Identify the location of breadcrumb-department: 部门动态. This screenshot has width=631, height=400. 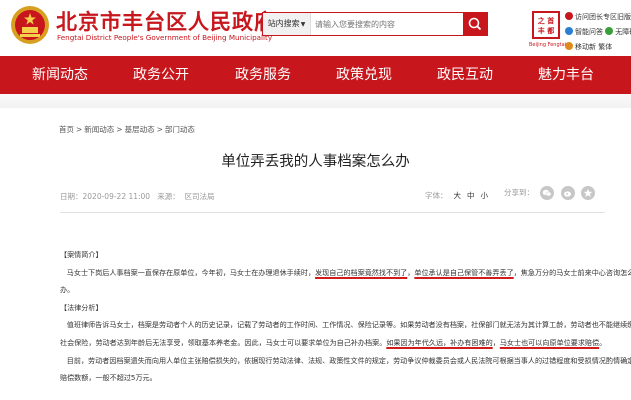
(180, 129).